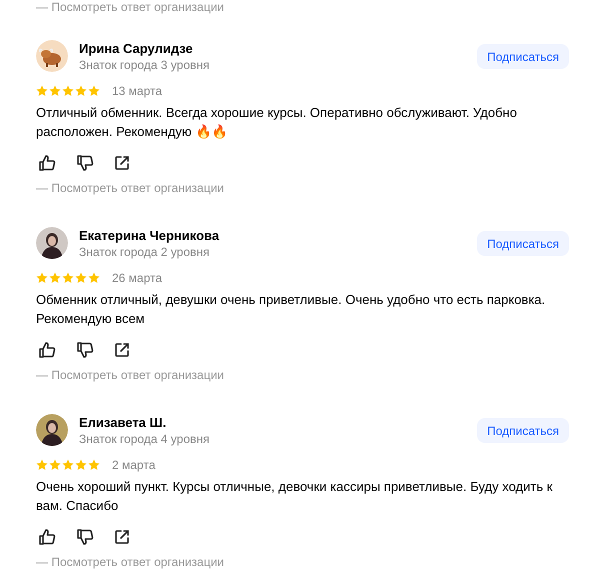  What do you see at coordinates (272, 235) in the screenshot?
I see `reviewer-name: Екатерина Черникова` at bounding box center [272, 235].